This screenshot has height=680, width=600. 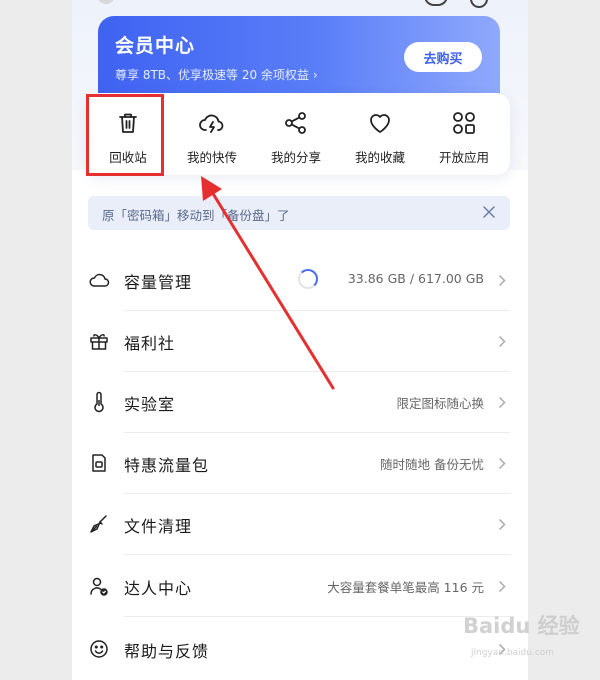 What do you see at coordinates (211, 157) in the screenshot?
I see `quick-action-label: 我的快传` at bounding box center [211, 157].